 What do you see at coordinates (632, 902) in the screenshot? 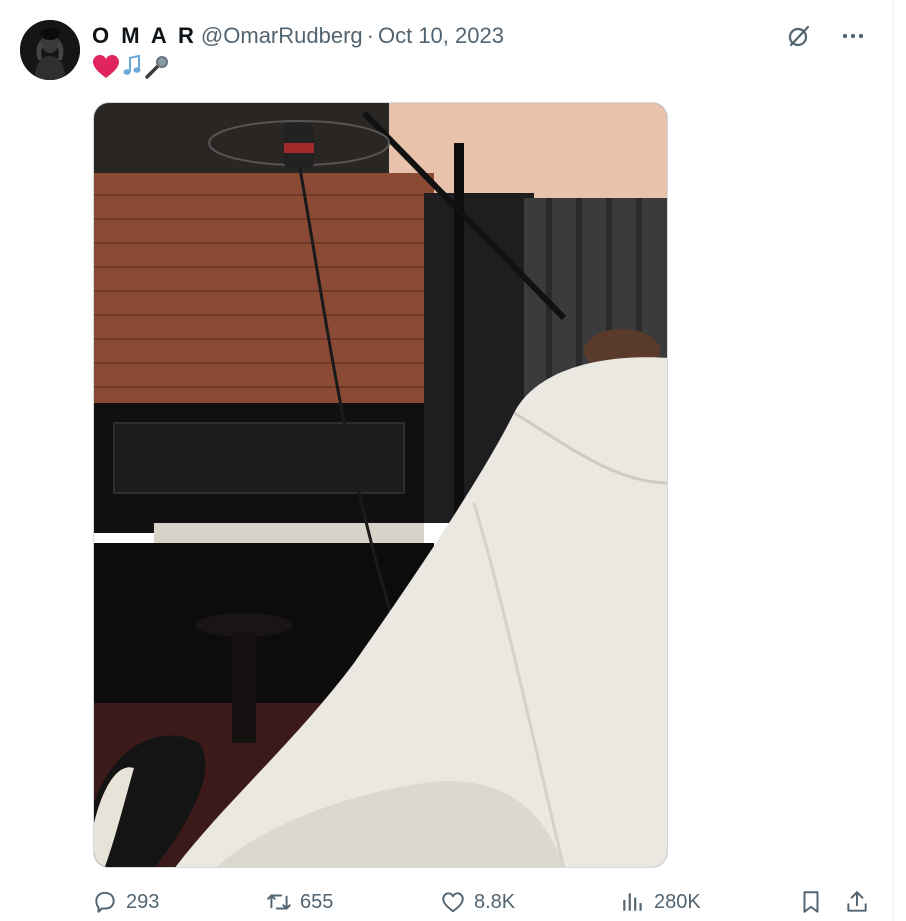
I see `views-icon` at bounding box center [632, 902].